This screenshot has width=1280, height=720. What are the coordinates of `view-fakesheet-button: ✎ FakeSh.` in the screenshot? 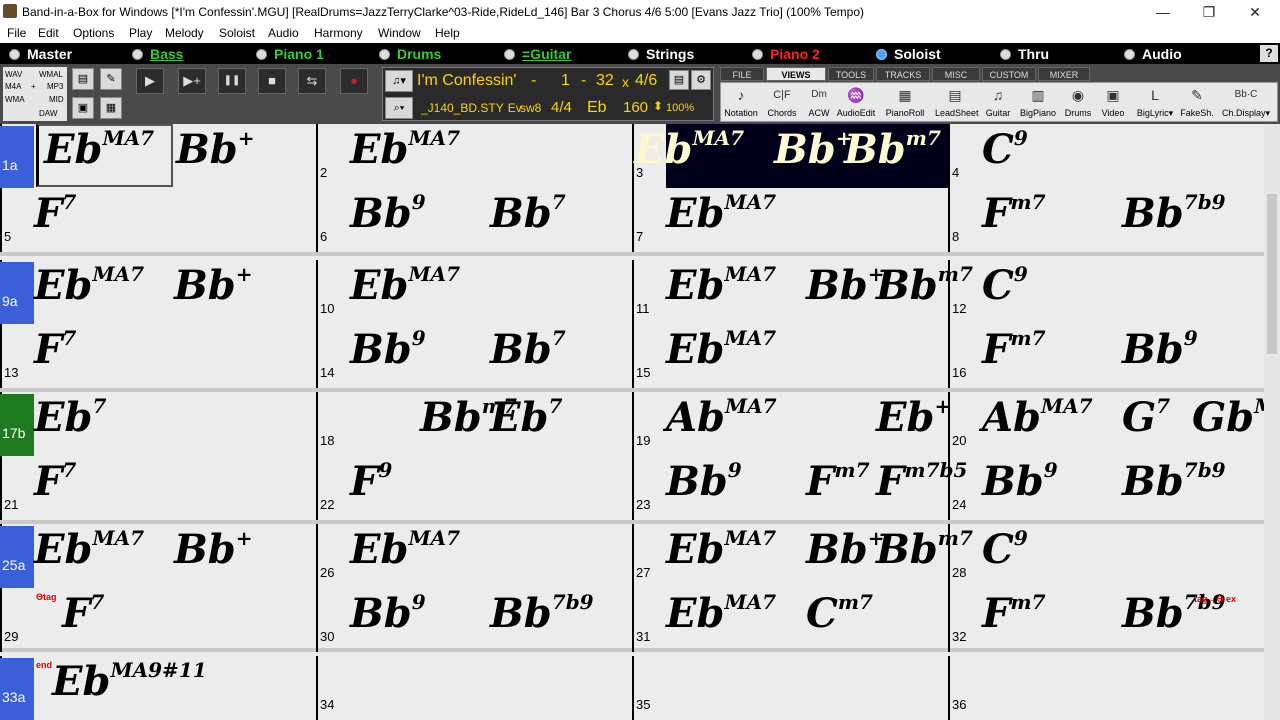 It's located at (1197, 103).